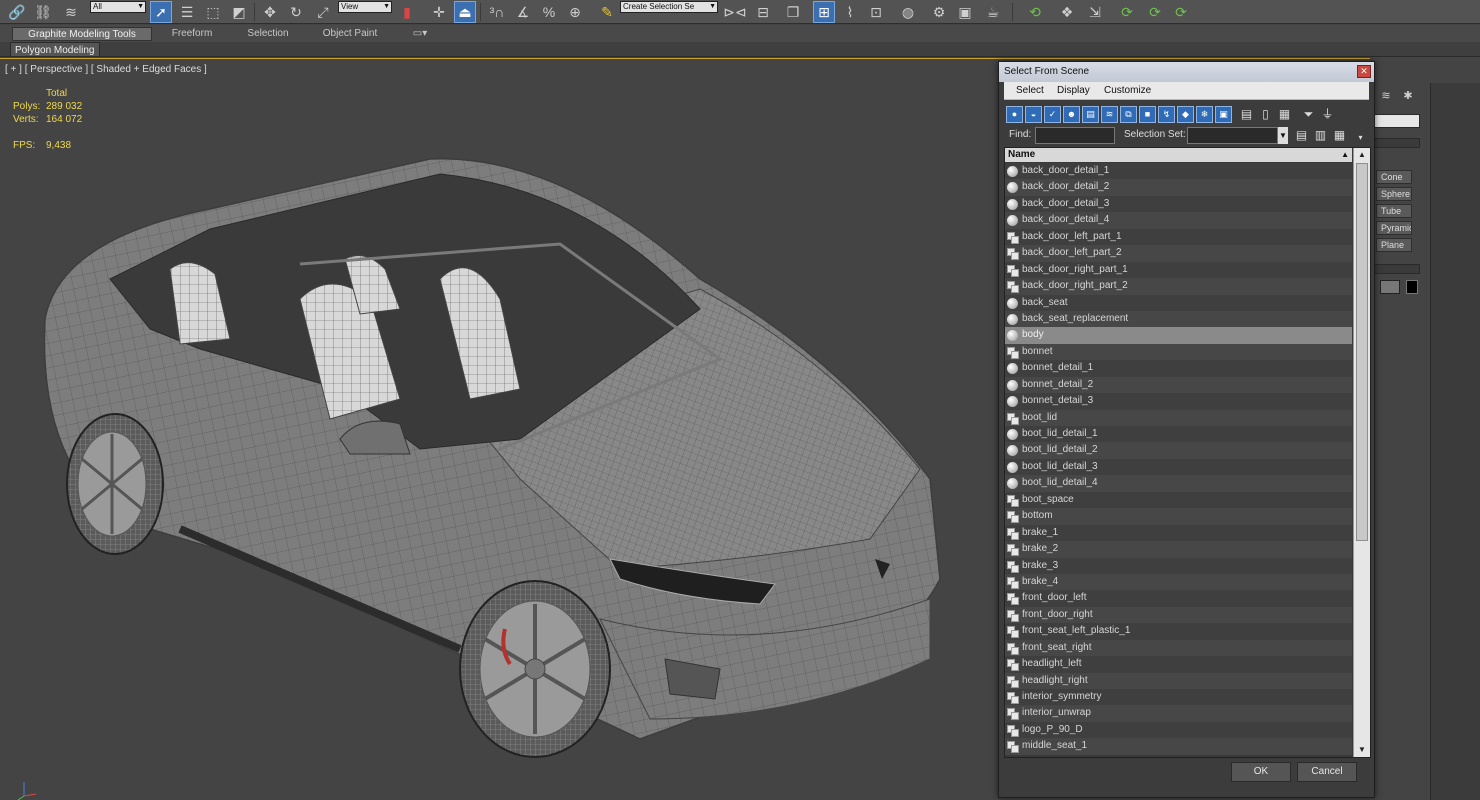 The image size is (1480, 800). I want to click on filter-icon: ⏷, so click(1308, 114).